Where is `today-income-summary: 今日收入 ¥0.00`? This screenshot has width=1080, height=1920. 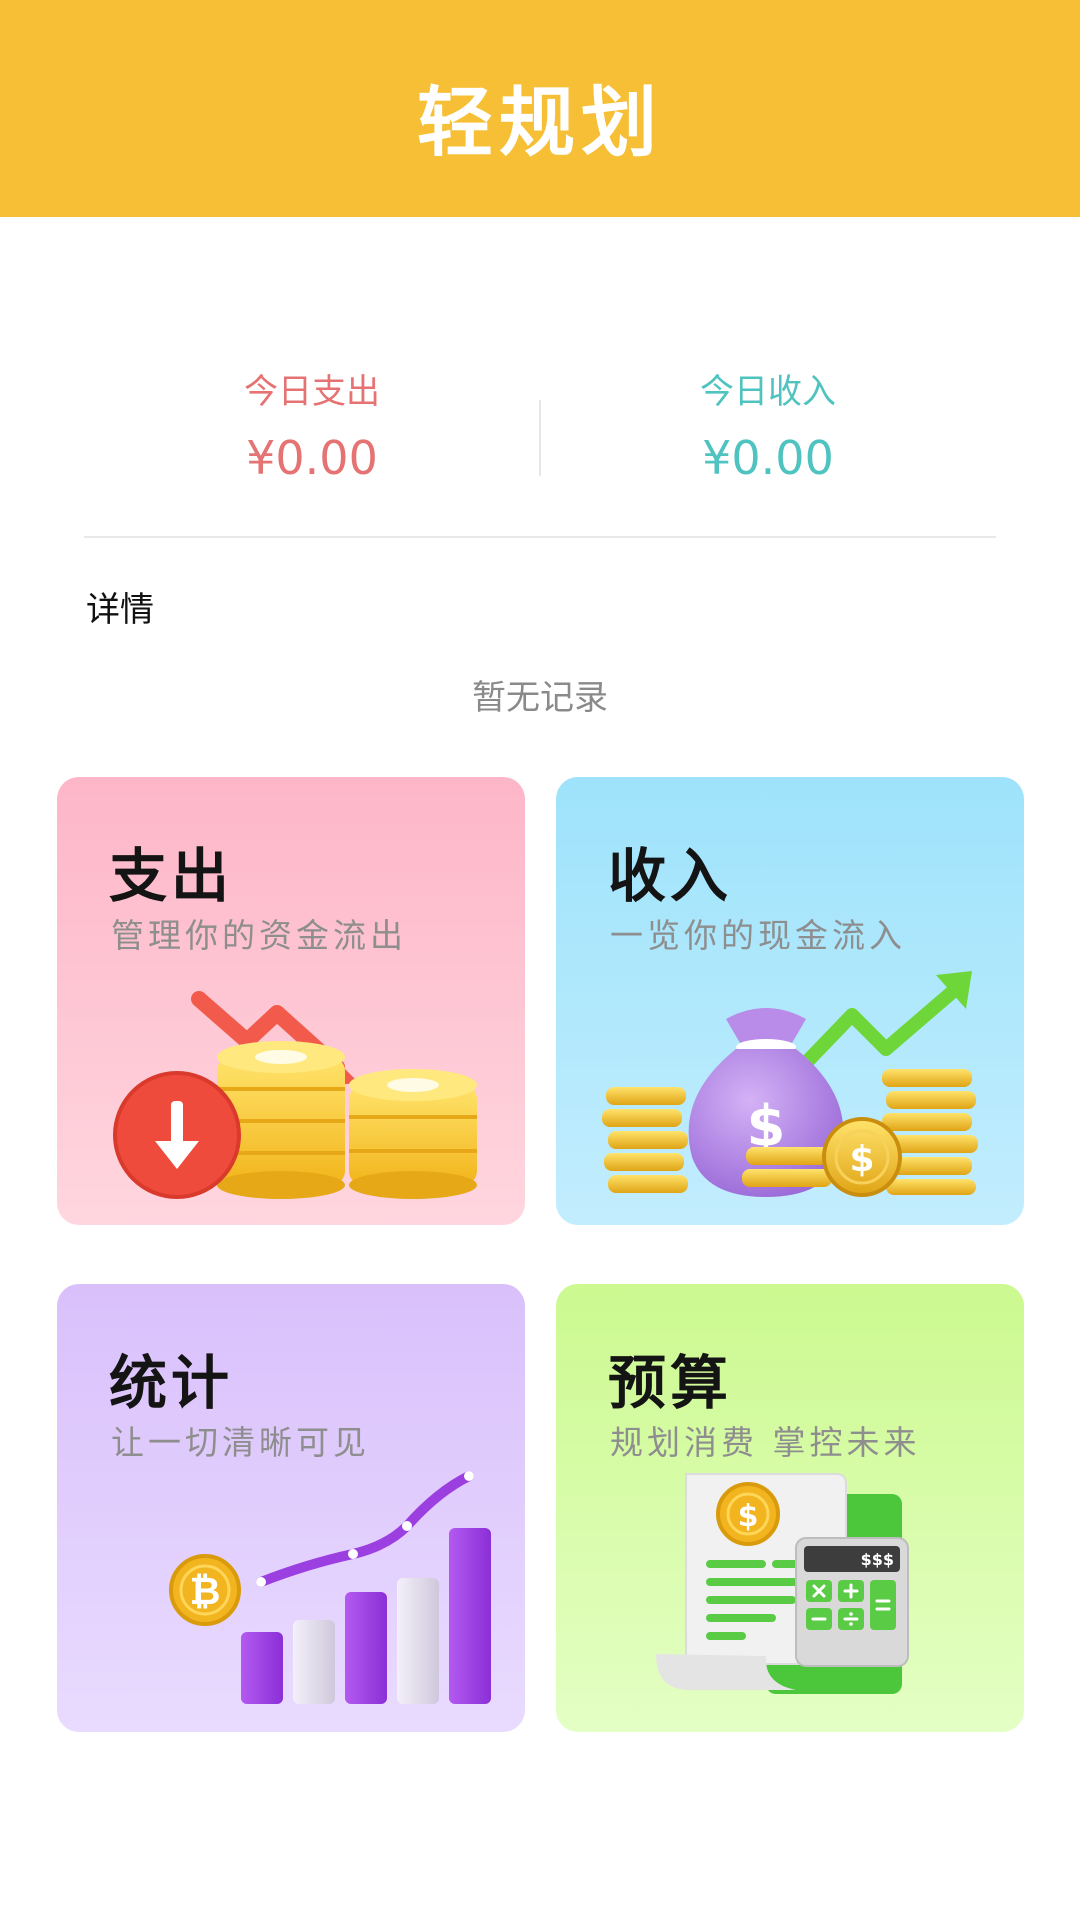
today-income-summary: 今日收入 ¥0.00 is located at coordinates (768, 429).